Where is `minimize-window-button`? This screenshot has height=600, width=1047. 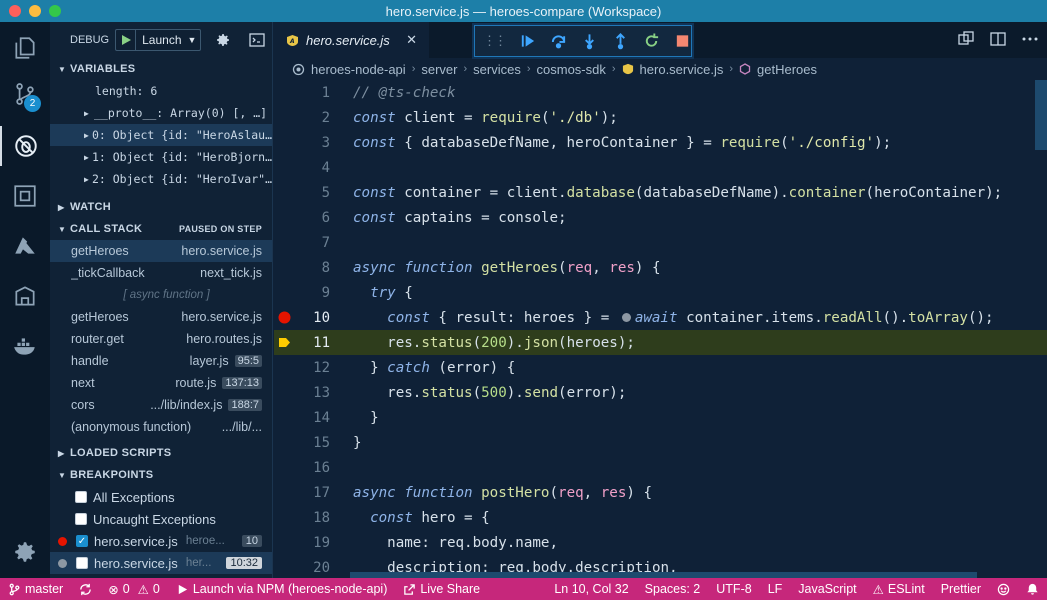 minimize-window-button is located at coordinates (35, 11).